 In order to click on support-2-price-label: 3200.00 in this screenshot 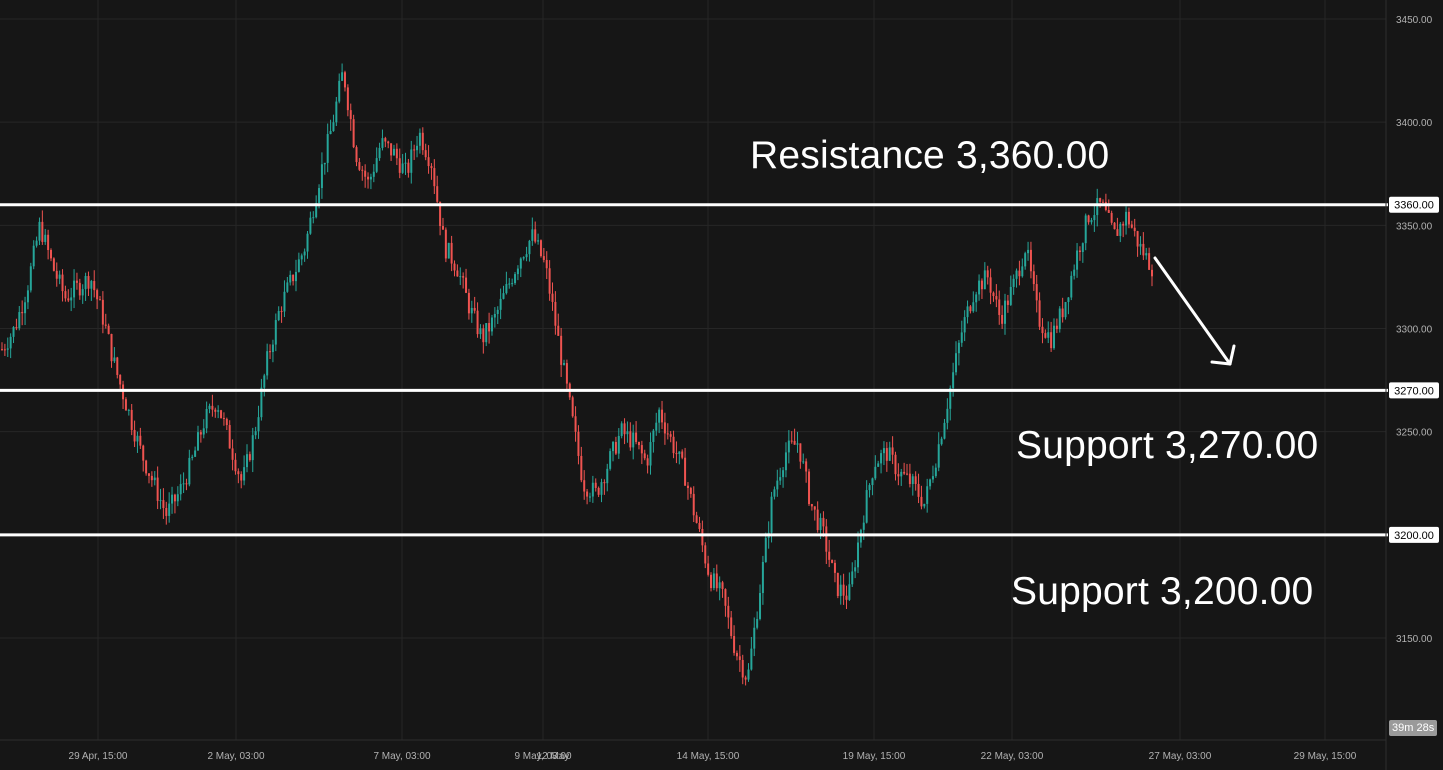, I will do `click(1414, 536)`.